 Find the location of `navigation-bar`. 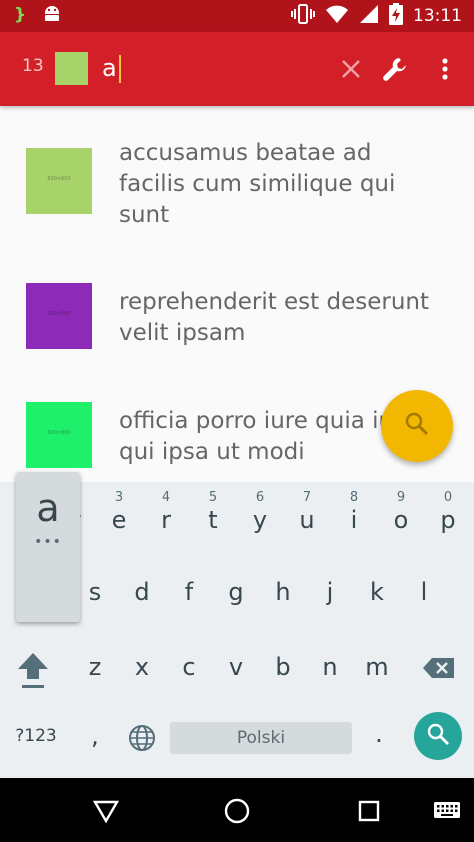

navigation-bar is located at coordinates (237, 810).